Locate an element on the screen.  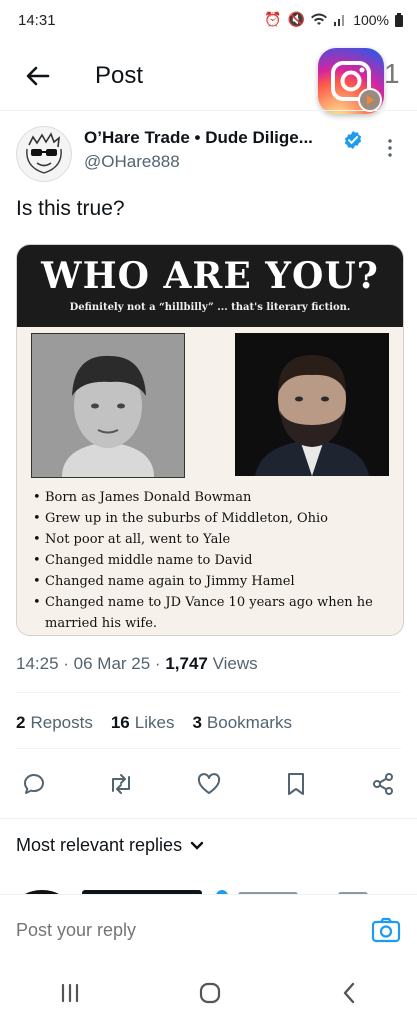
avatar is located at coordinates (44, 154).